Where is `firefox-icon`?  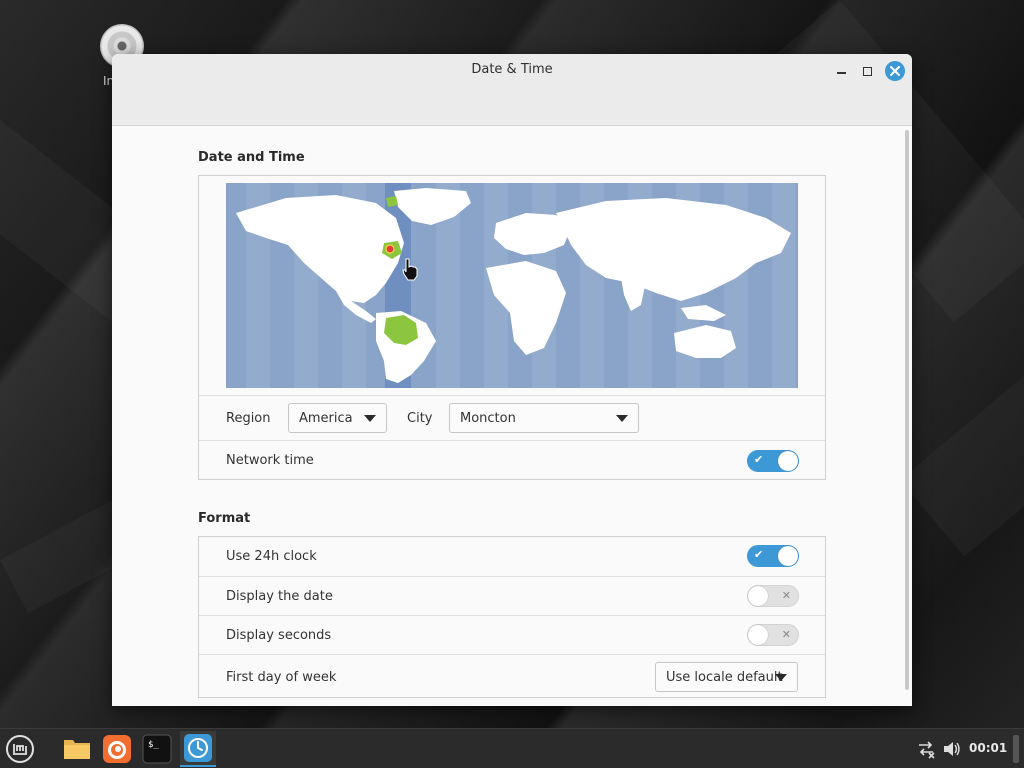 firefox-icon is located at coordinates (117, 749).